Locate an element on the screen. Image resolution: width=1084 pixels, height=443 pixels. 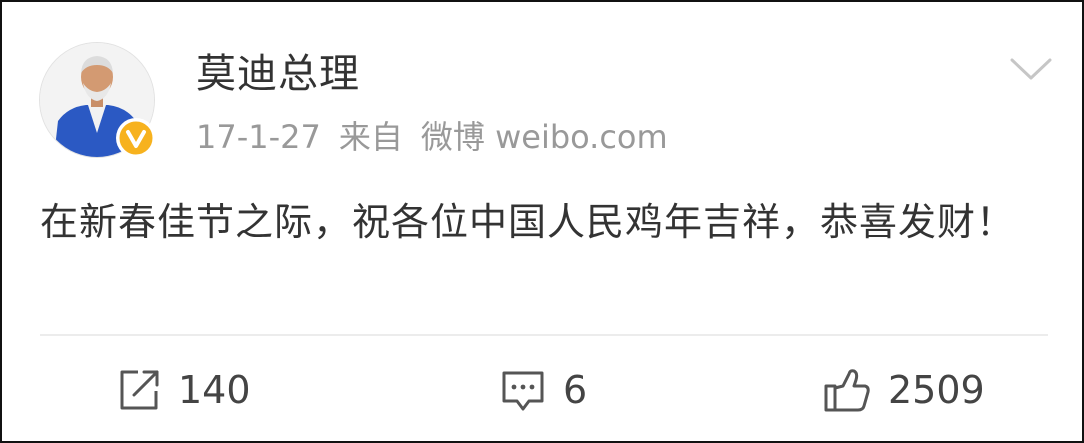
divider is located at coordinates (544, 335).